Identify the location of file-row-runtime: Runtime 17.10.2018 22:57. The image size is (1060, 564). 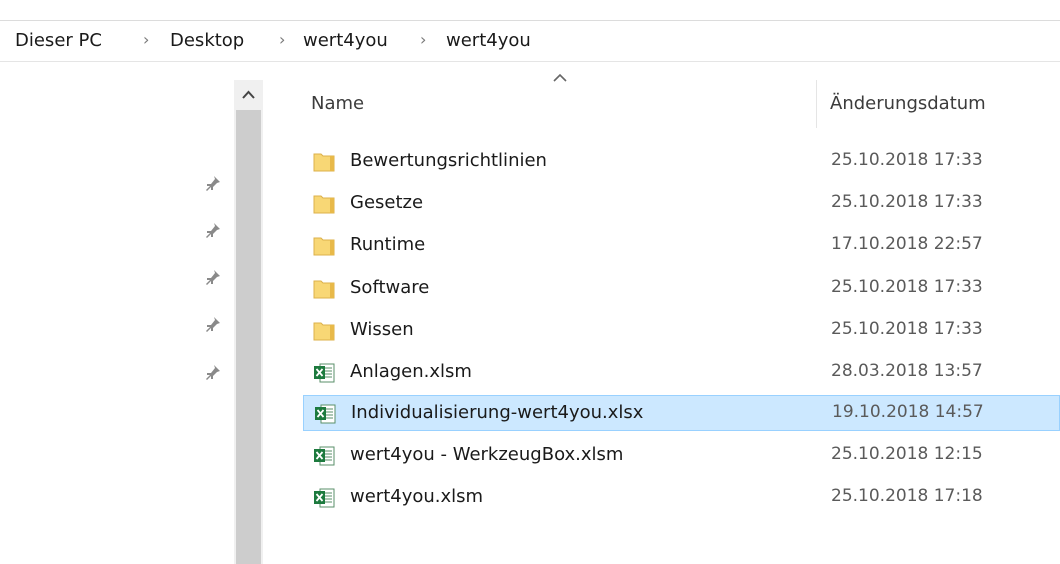
(681, 246).